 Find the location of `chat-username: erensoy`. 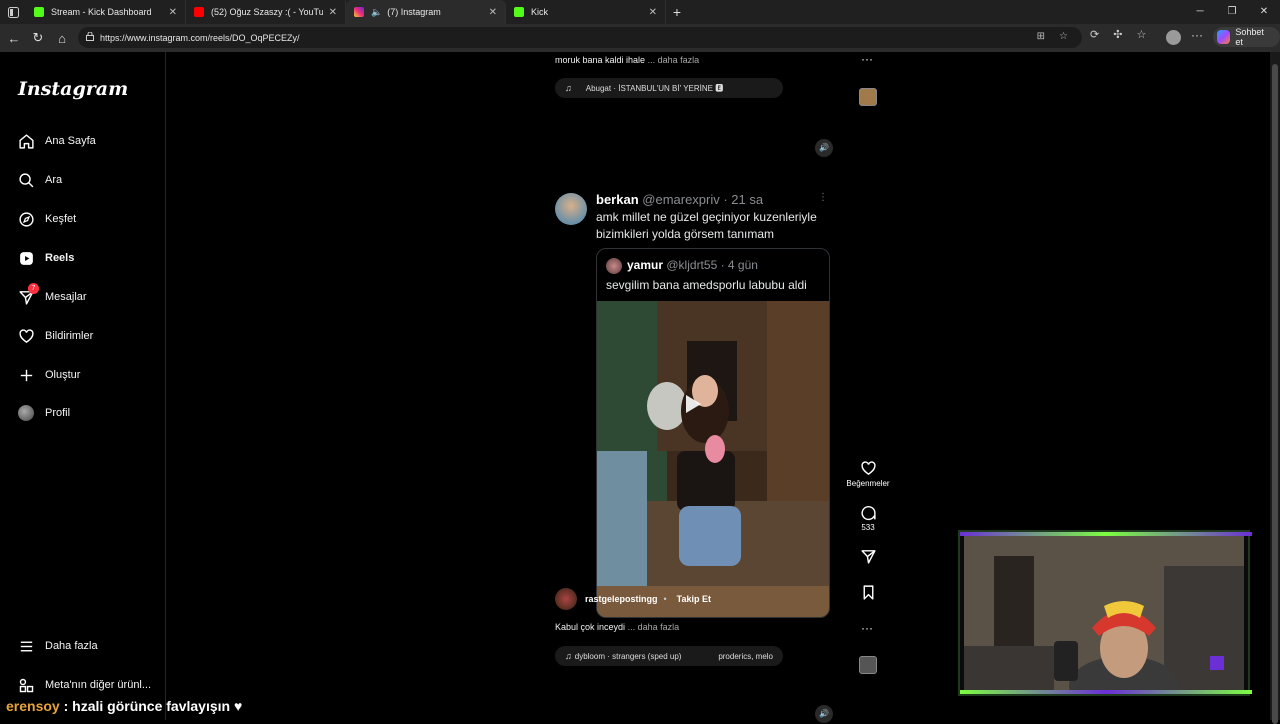

chat-username: erensoy is located at coordinates (33, 706).